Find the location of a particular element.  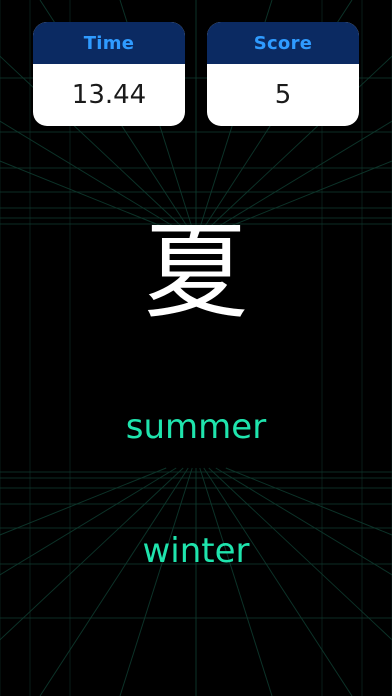

time-value: 13.44 is located at coordinates (109, 95).